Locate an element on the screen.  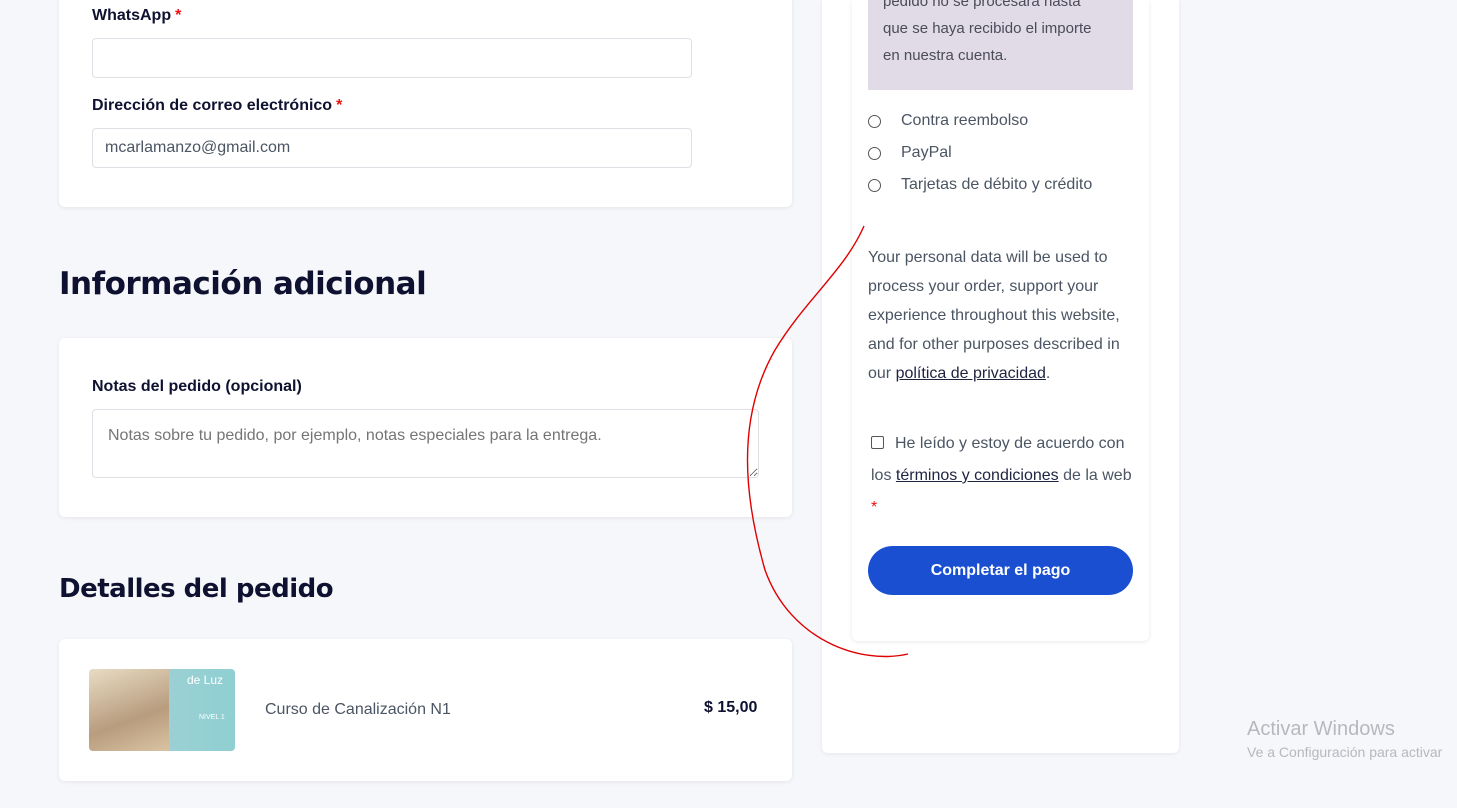
terms-suffix: de la web is located at coordinates (1097, 475).